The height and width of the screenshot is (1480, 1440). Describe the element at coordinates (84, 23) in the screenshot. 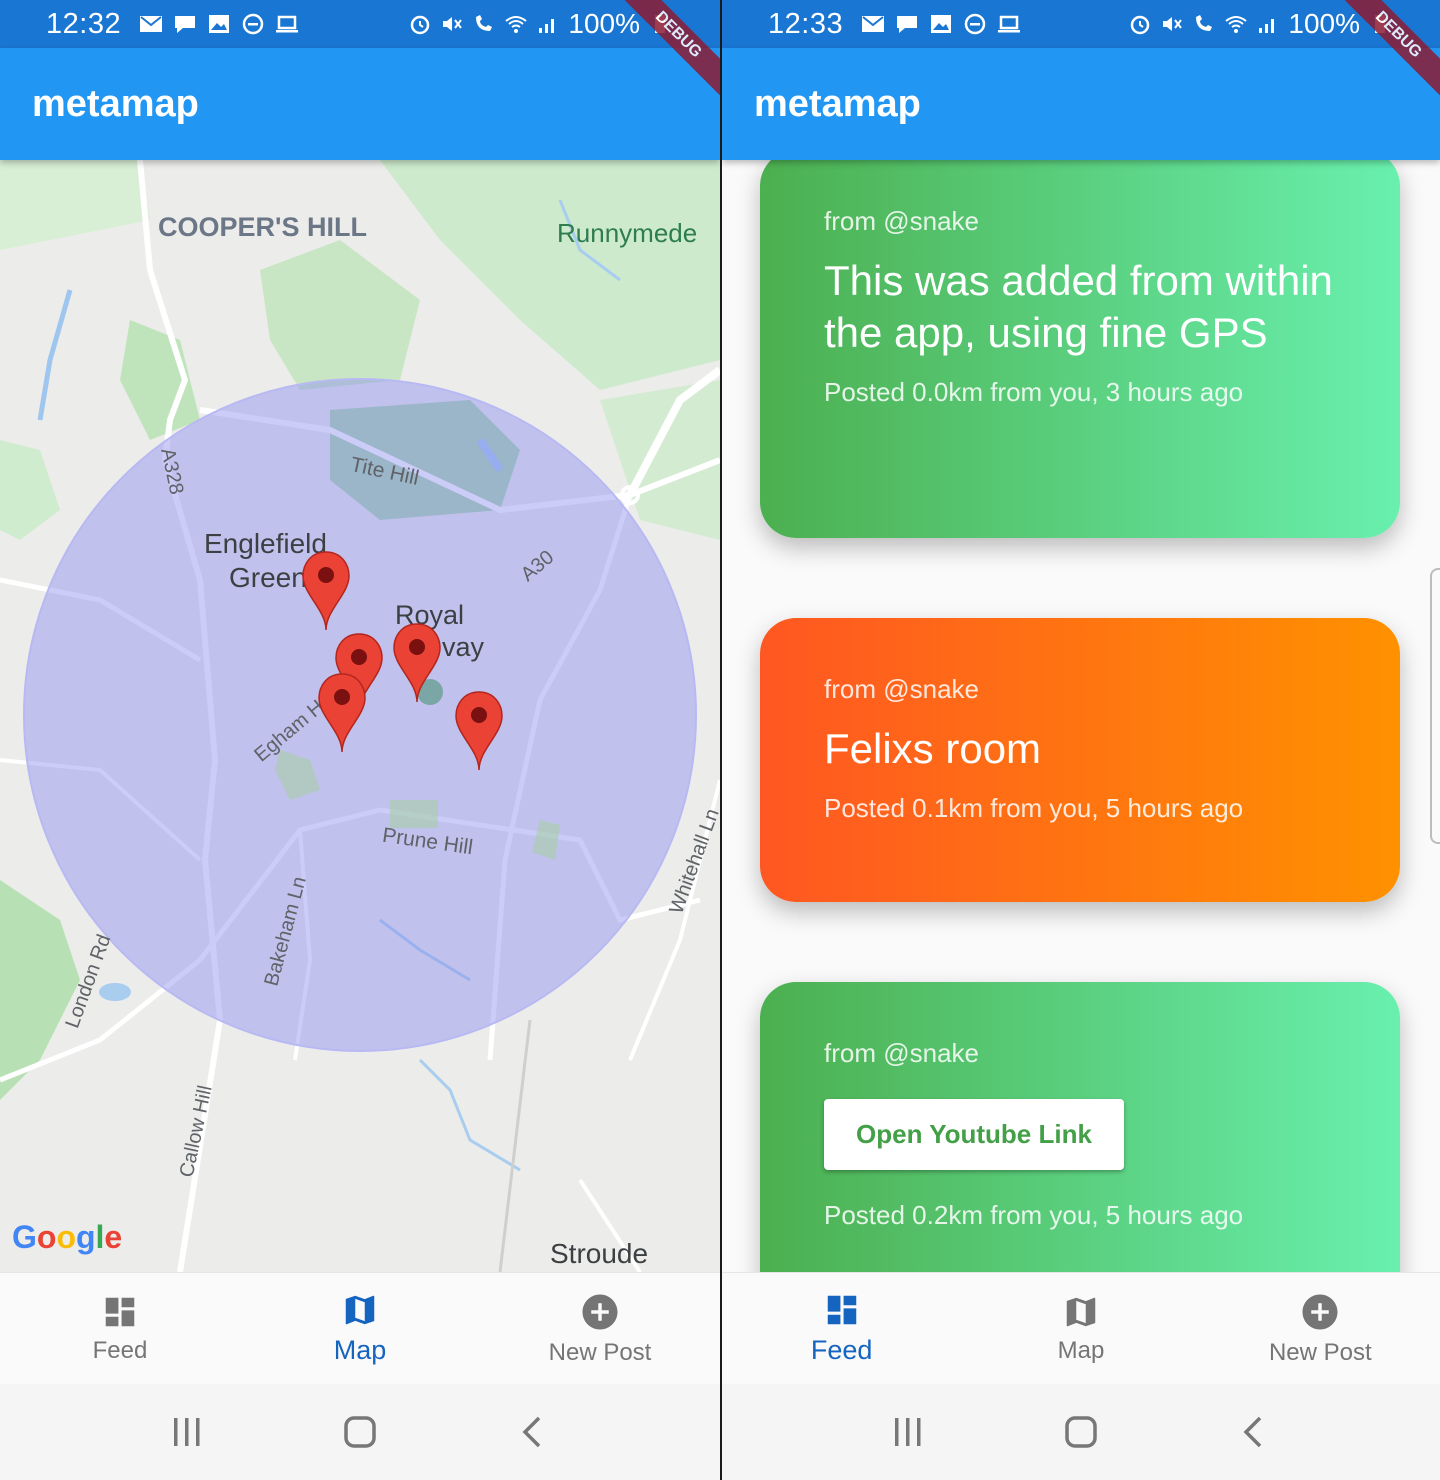

I see `status-time: 12:32` at that location.